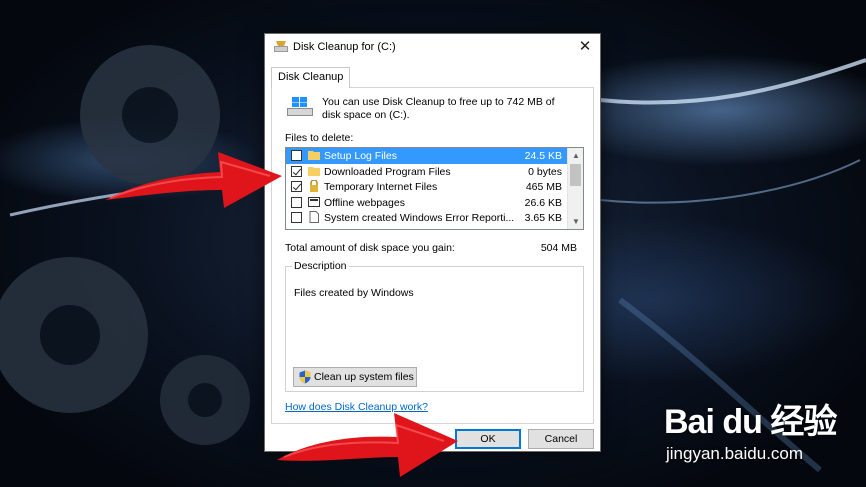  I want to click on list-scrollbar: ▲ ▼, so click(575, 188).